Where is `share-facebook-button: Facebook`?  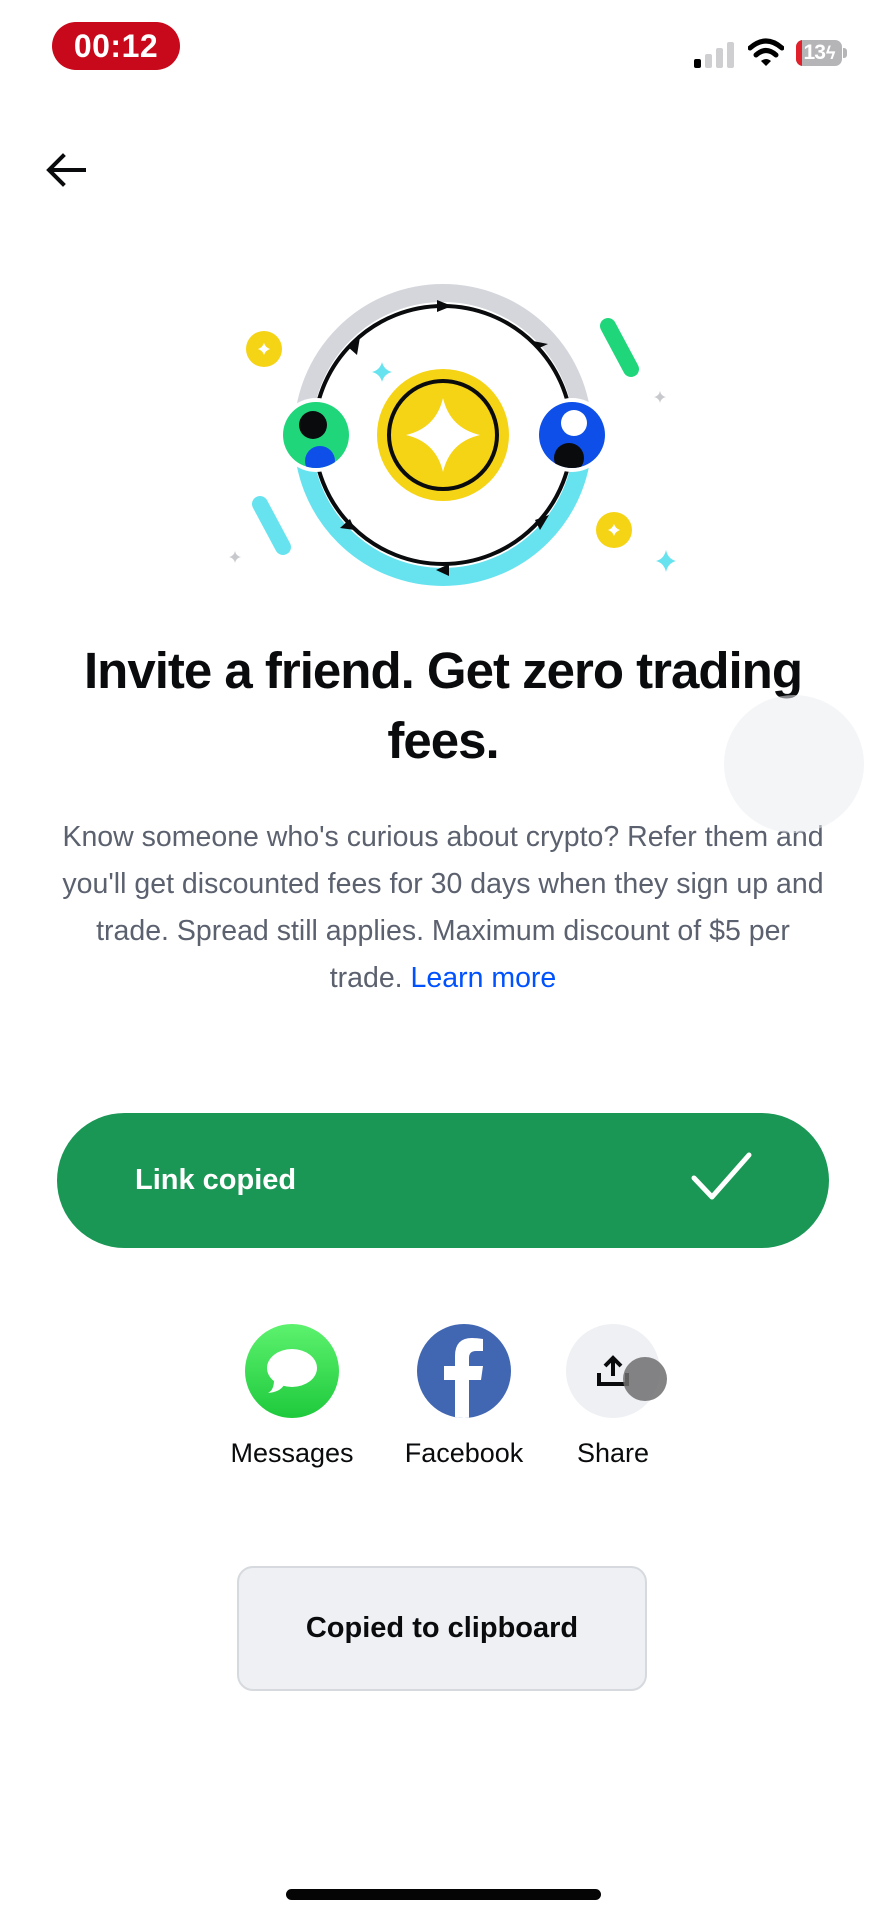
share-facebook-button: Facebook is located at coordinates (464, 1404).